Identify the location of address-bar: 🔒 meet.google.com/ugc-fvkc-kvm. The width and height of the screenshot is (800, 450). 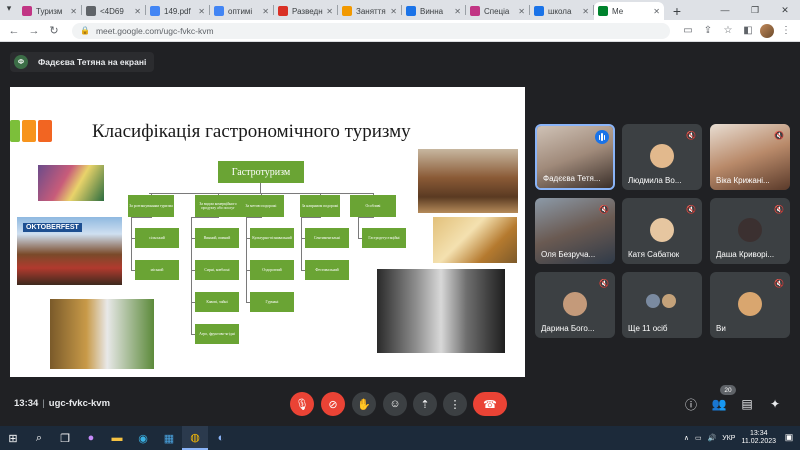
(371, 30).